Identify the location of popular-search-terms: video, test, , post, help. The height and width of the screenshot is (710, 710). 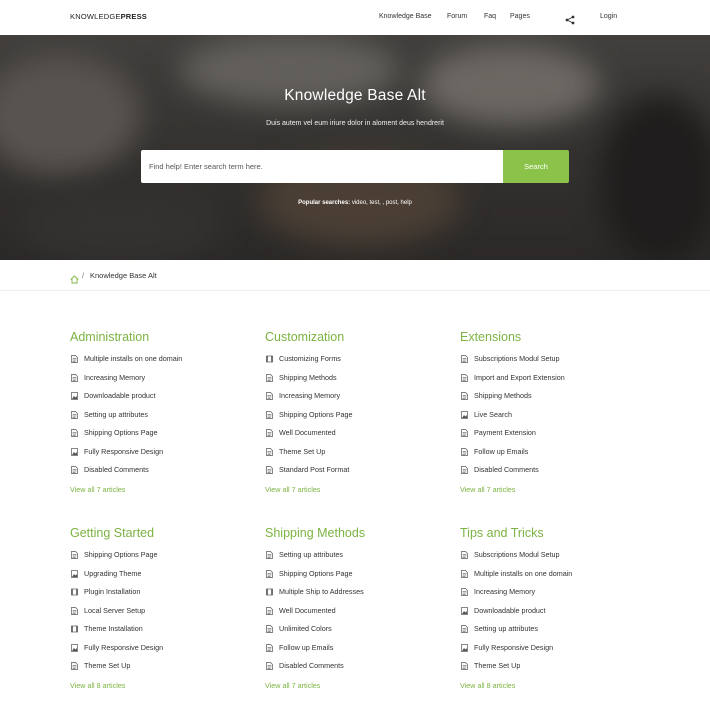
(382, 203).